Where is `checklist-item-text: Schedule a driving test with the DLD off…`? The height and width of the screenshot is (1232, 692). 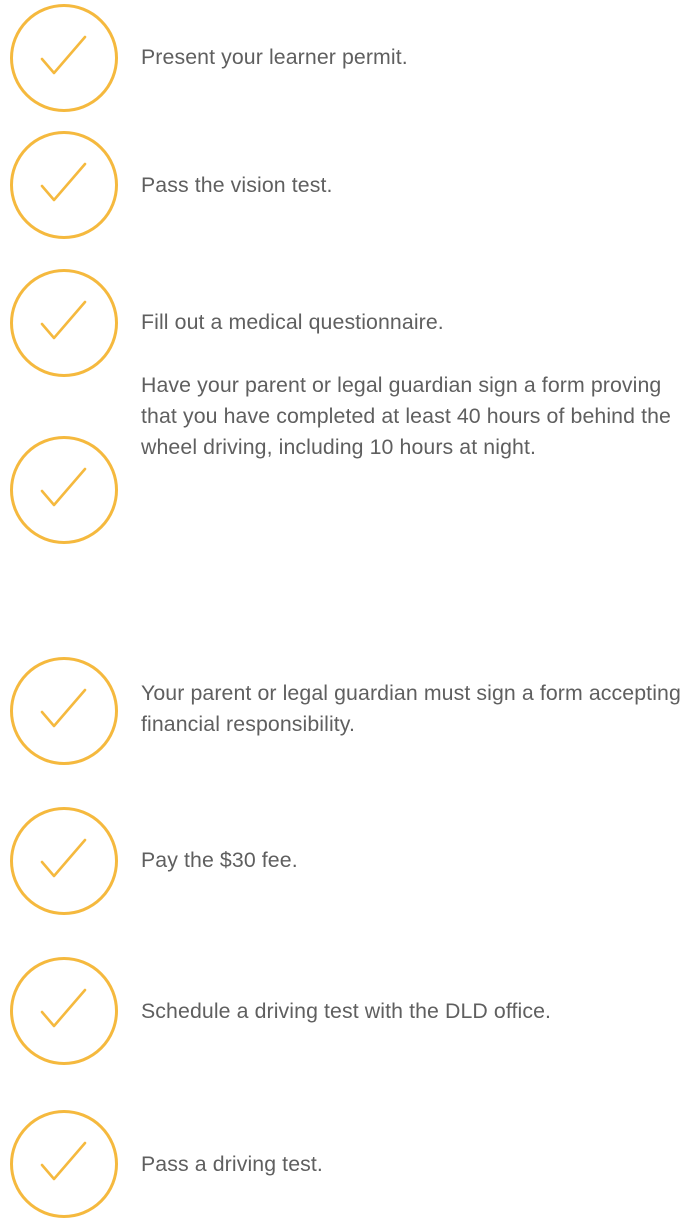
checklist-item-text: Schedule a driving test with the DLD off… is located at coordinates (346, 1011).